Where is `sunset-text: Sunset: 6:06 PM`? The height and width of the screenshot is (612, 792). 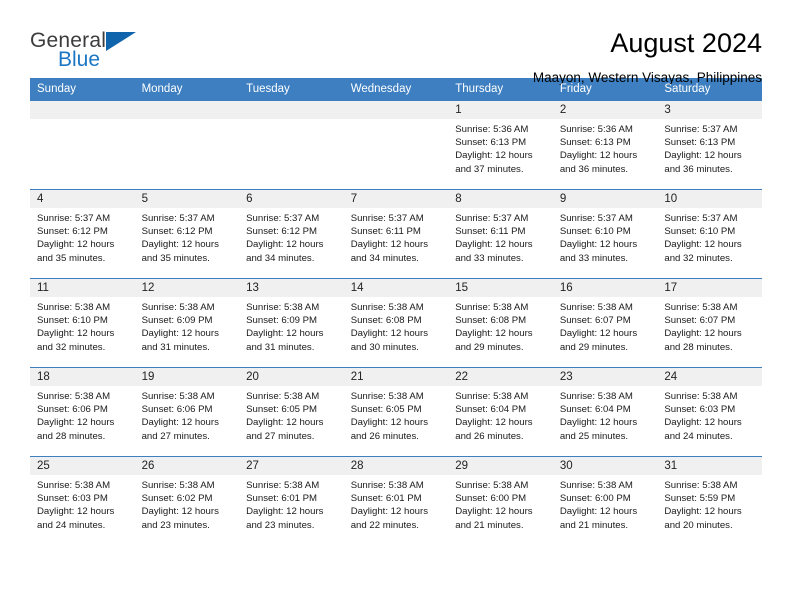 sunset-text: Sunset: 6:06 PM is located at coordinates (72, 410).